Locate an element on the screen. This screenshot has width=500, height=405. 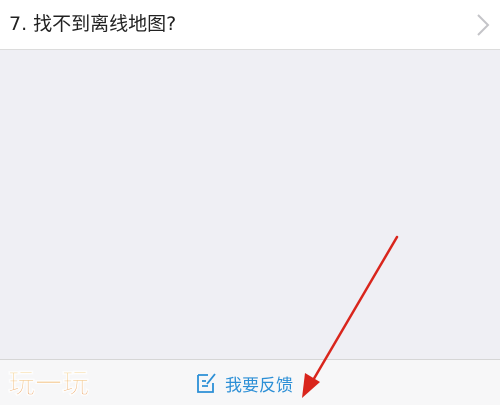
faq-item-offline-map: 7. 找不到离线地图? is located at coordinates (250, 25).